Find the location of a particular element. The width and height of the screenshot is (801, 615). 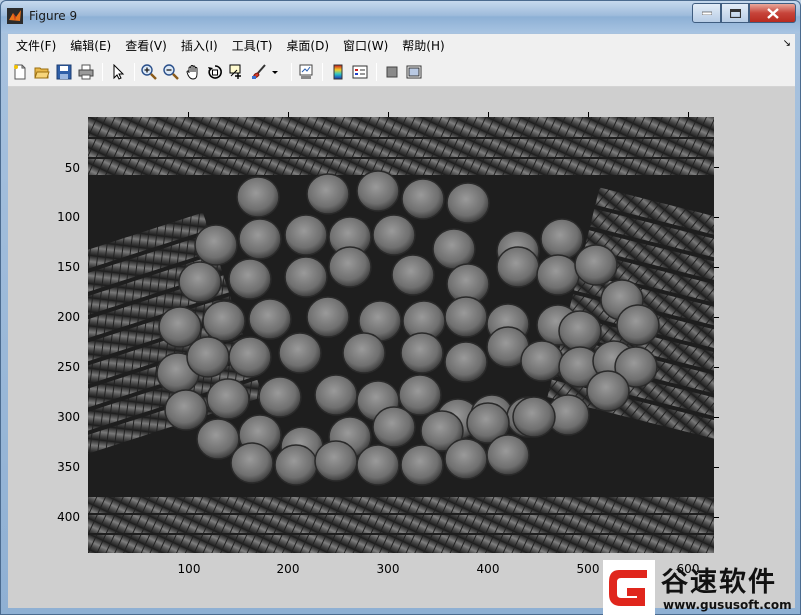

legend-icon is located at coordinates (360, 72).